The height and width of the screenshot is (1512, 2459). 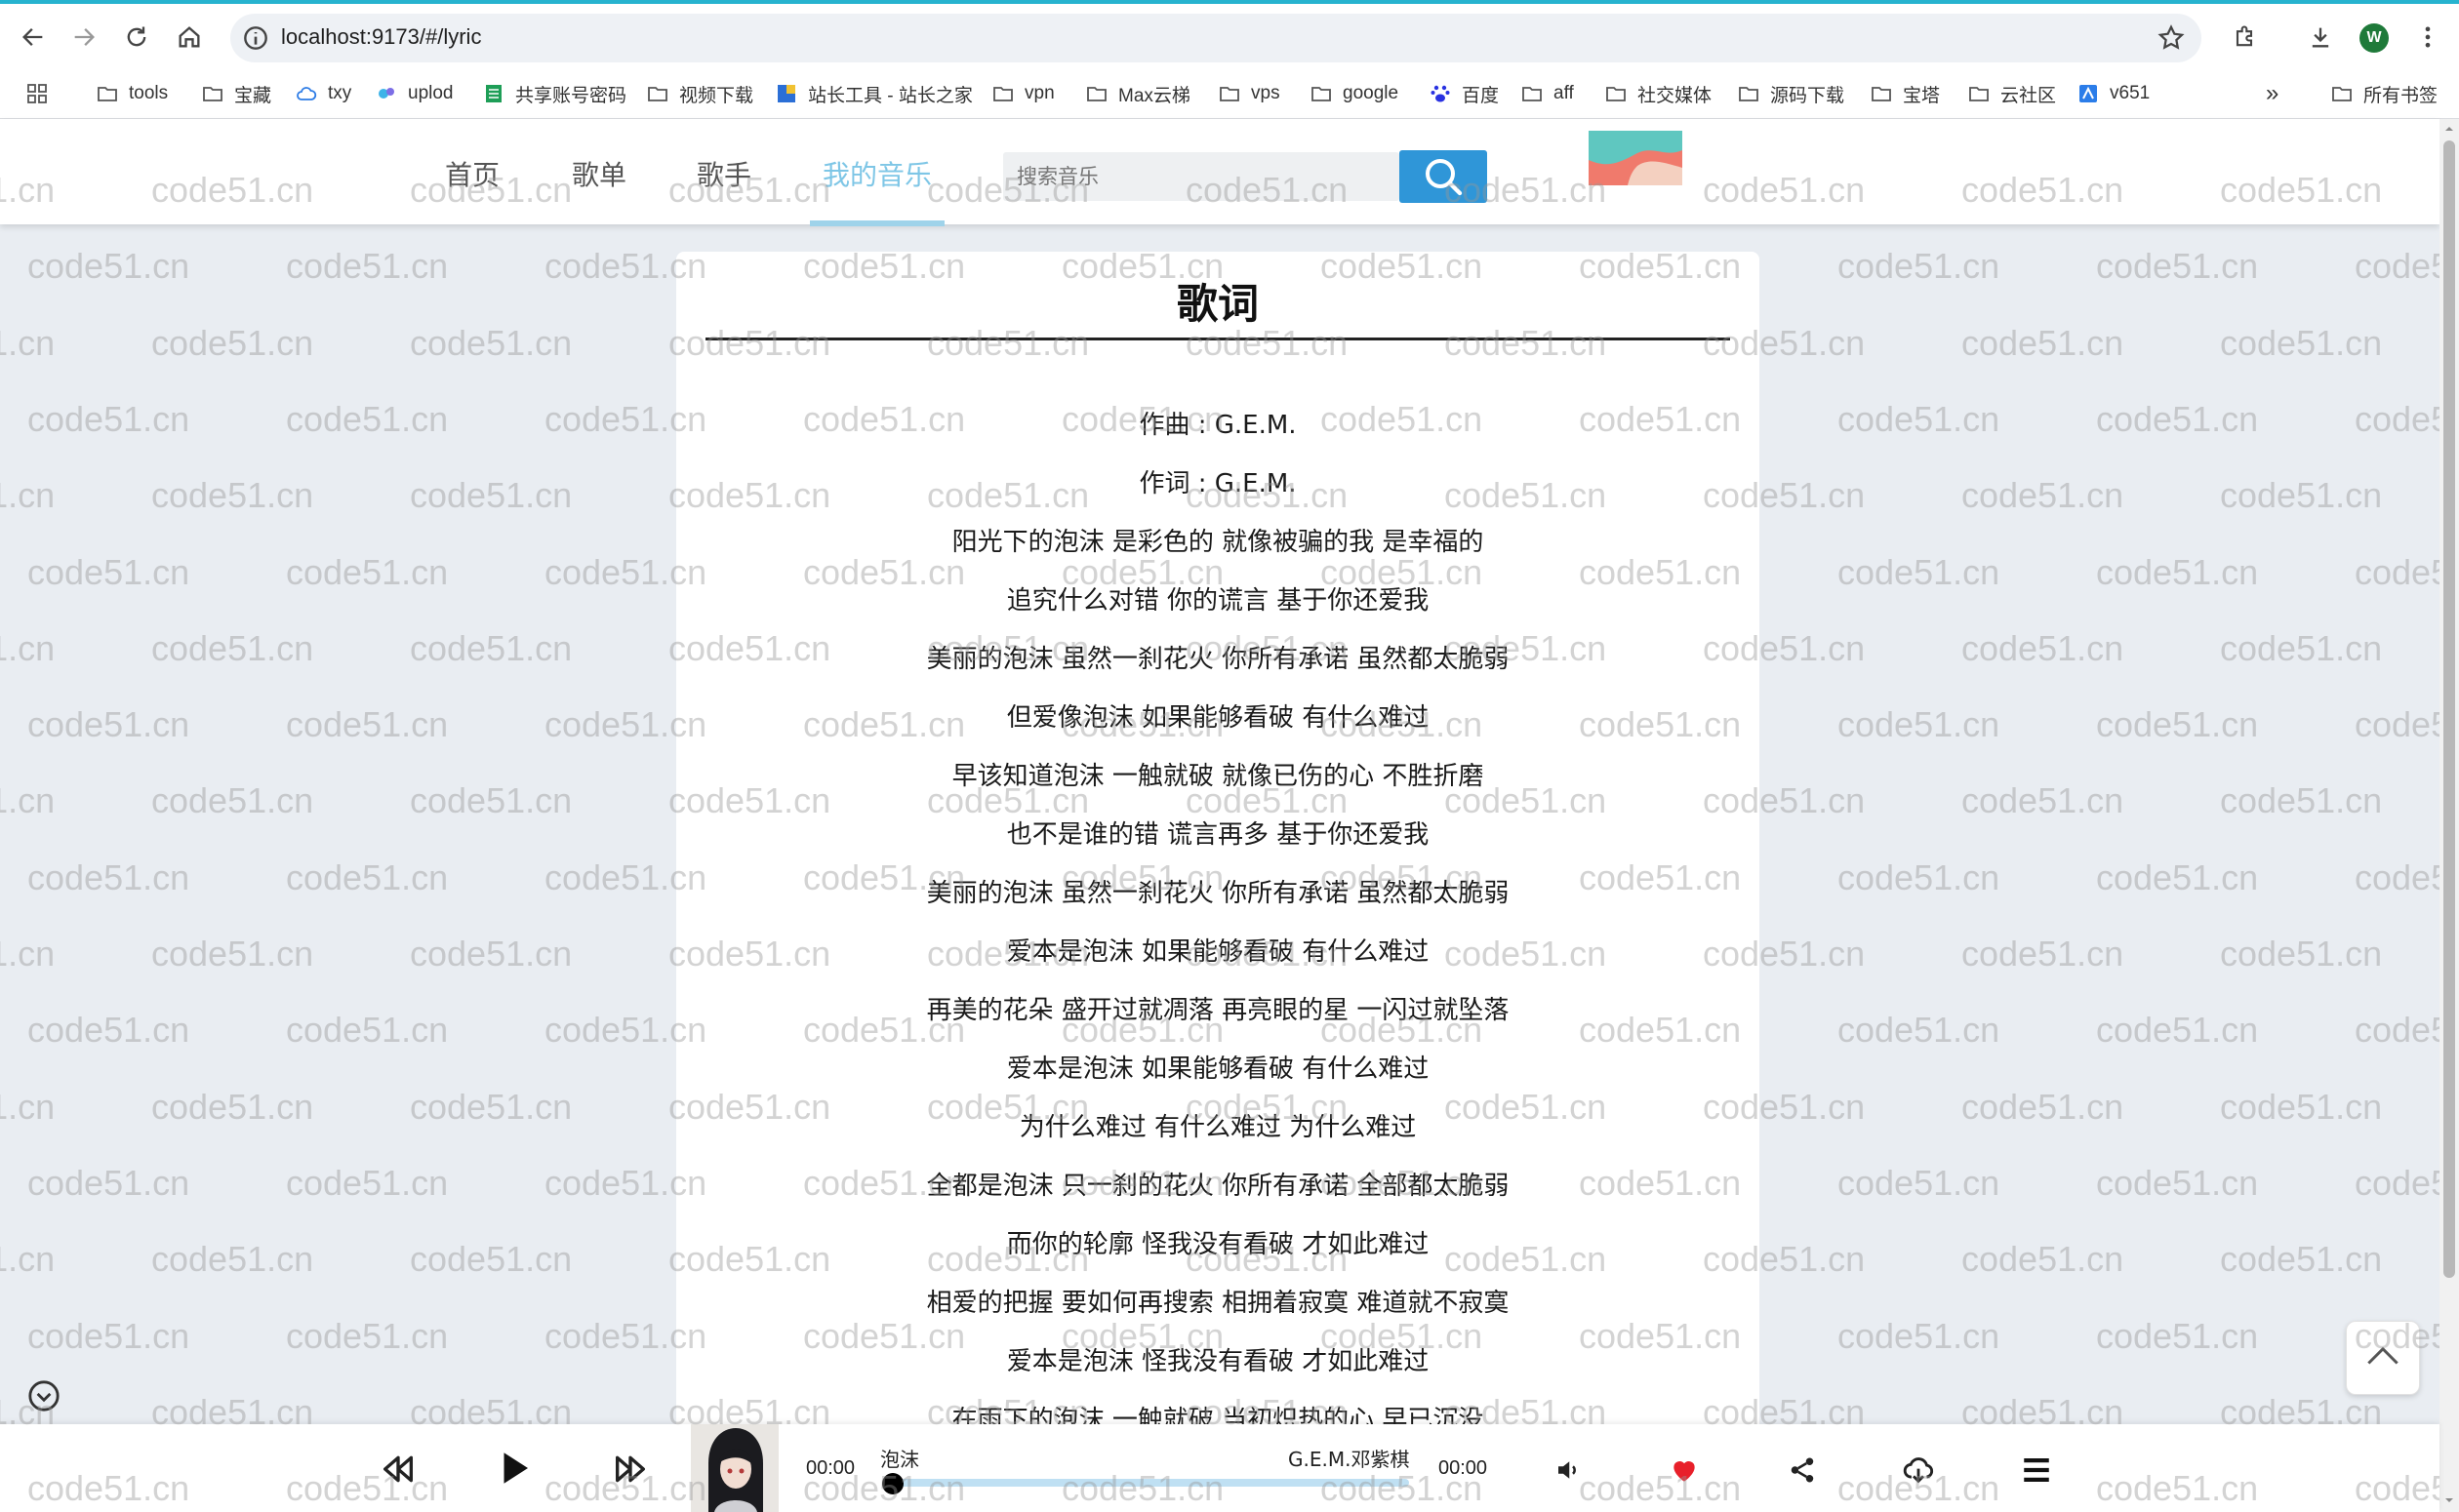 What do you see at coordinates (494, 93) in the screenshot?
I see `sheet-icon` at bounding box center [494, 93].